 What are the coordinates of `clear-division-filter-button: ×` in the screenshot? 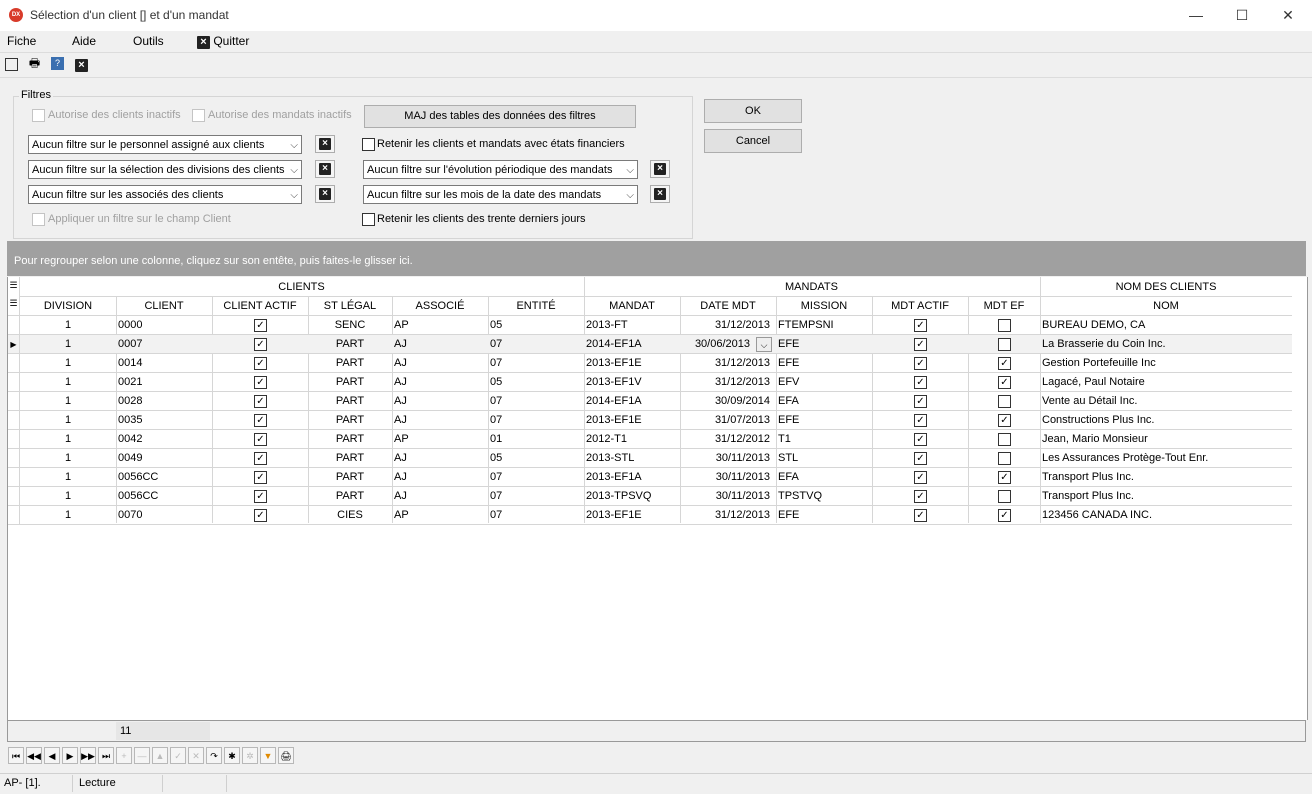 It's located at (325, 169).